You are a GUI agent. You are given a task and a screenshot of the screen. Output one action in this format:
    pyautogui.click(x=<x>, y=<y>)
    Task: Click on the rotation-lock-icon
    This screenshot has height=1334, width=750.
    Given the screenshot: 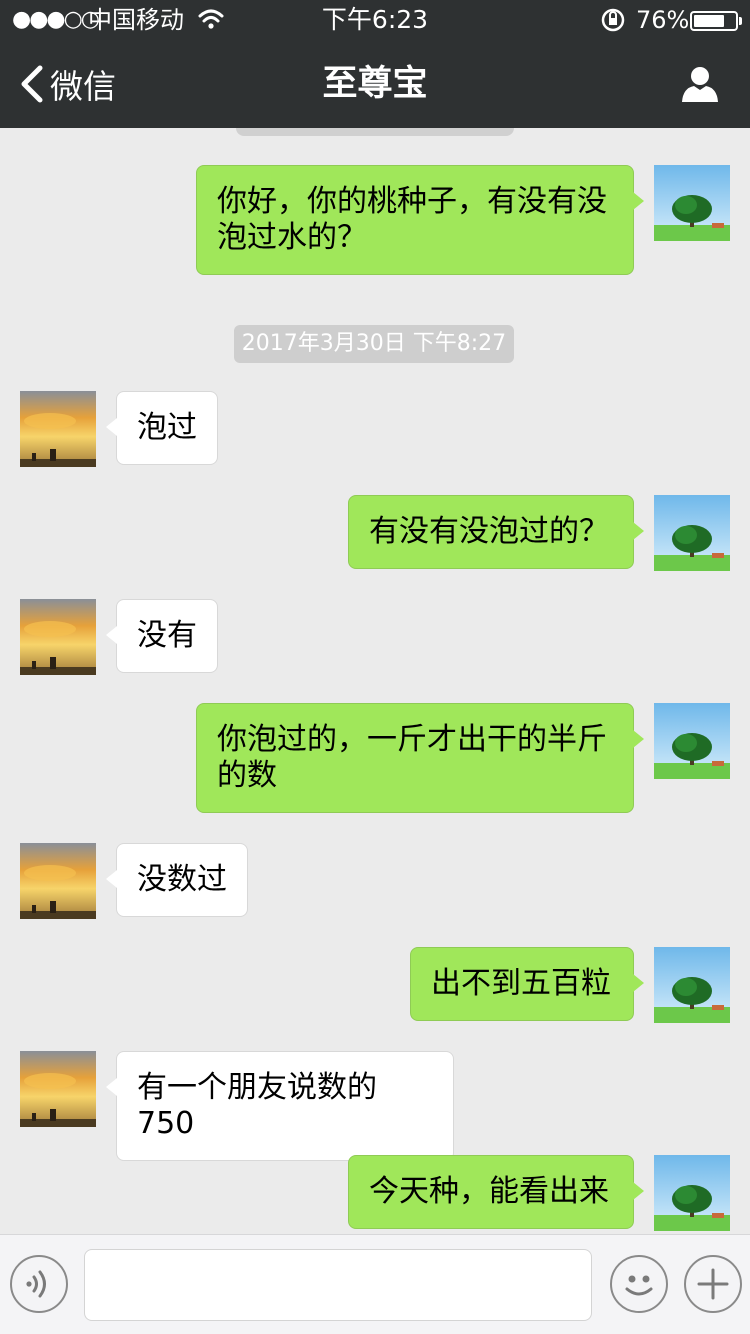 What is the action you would take?
    pyautogui.click(x=613, y=27)
    